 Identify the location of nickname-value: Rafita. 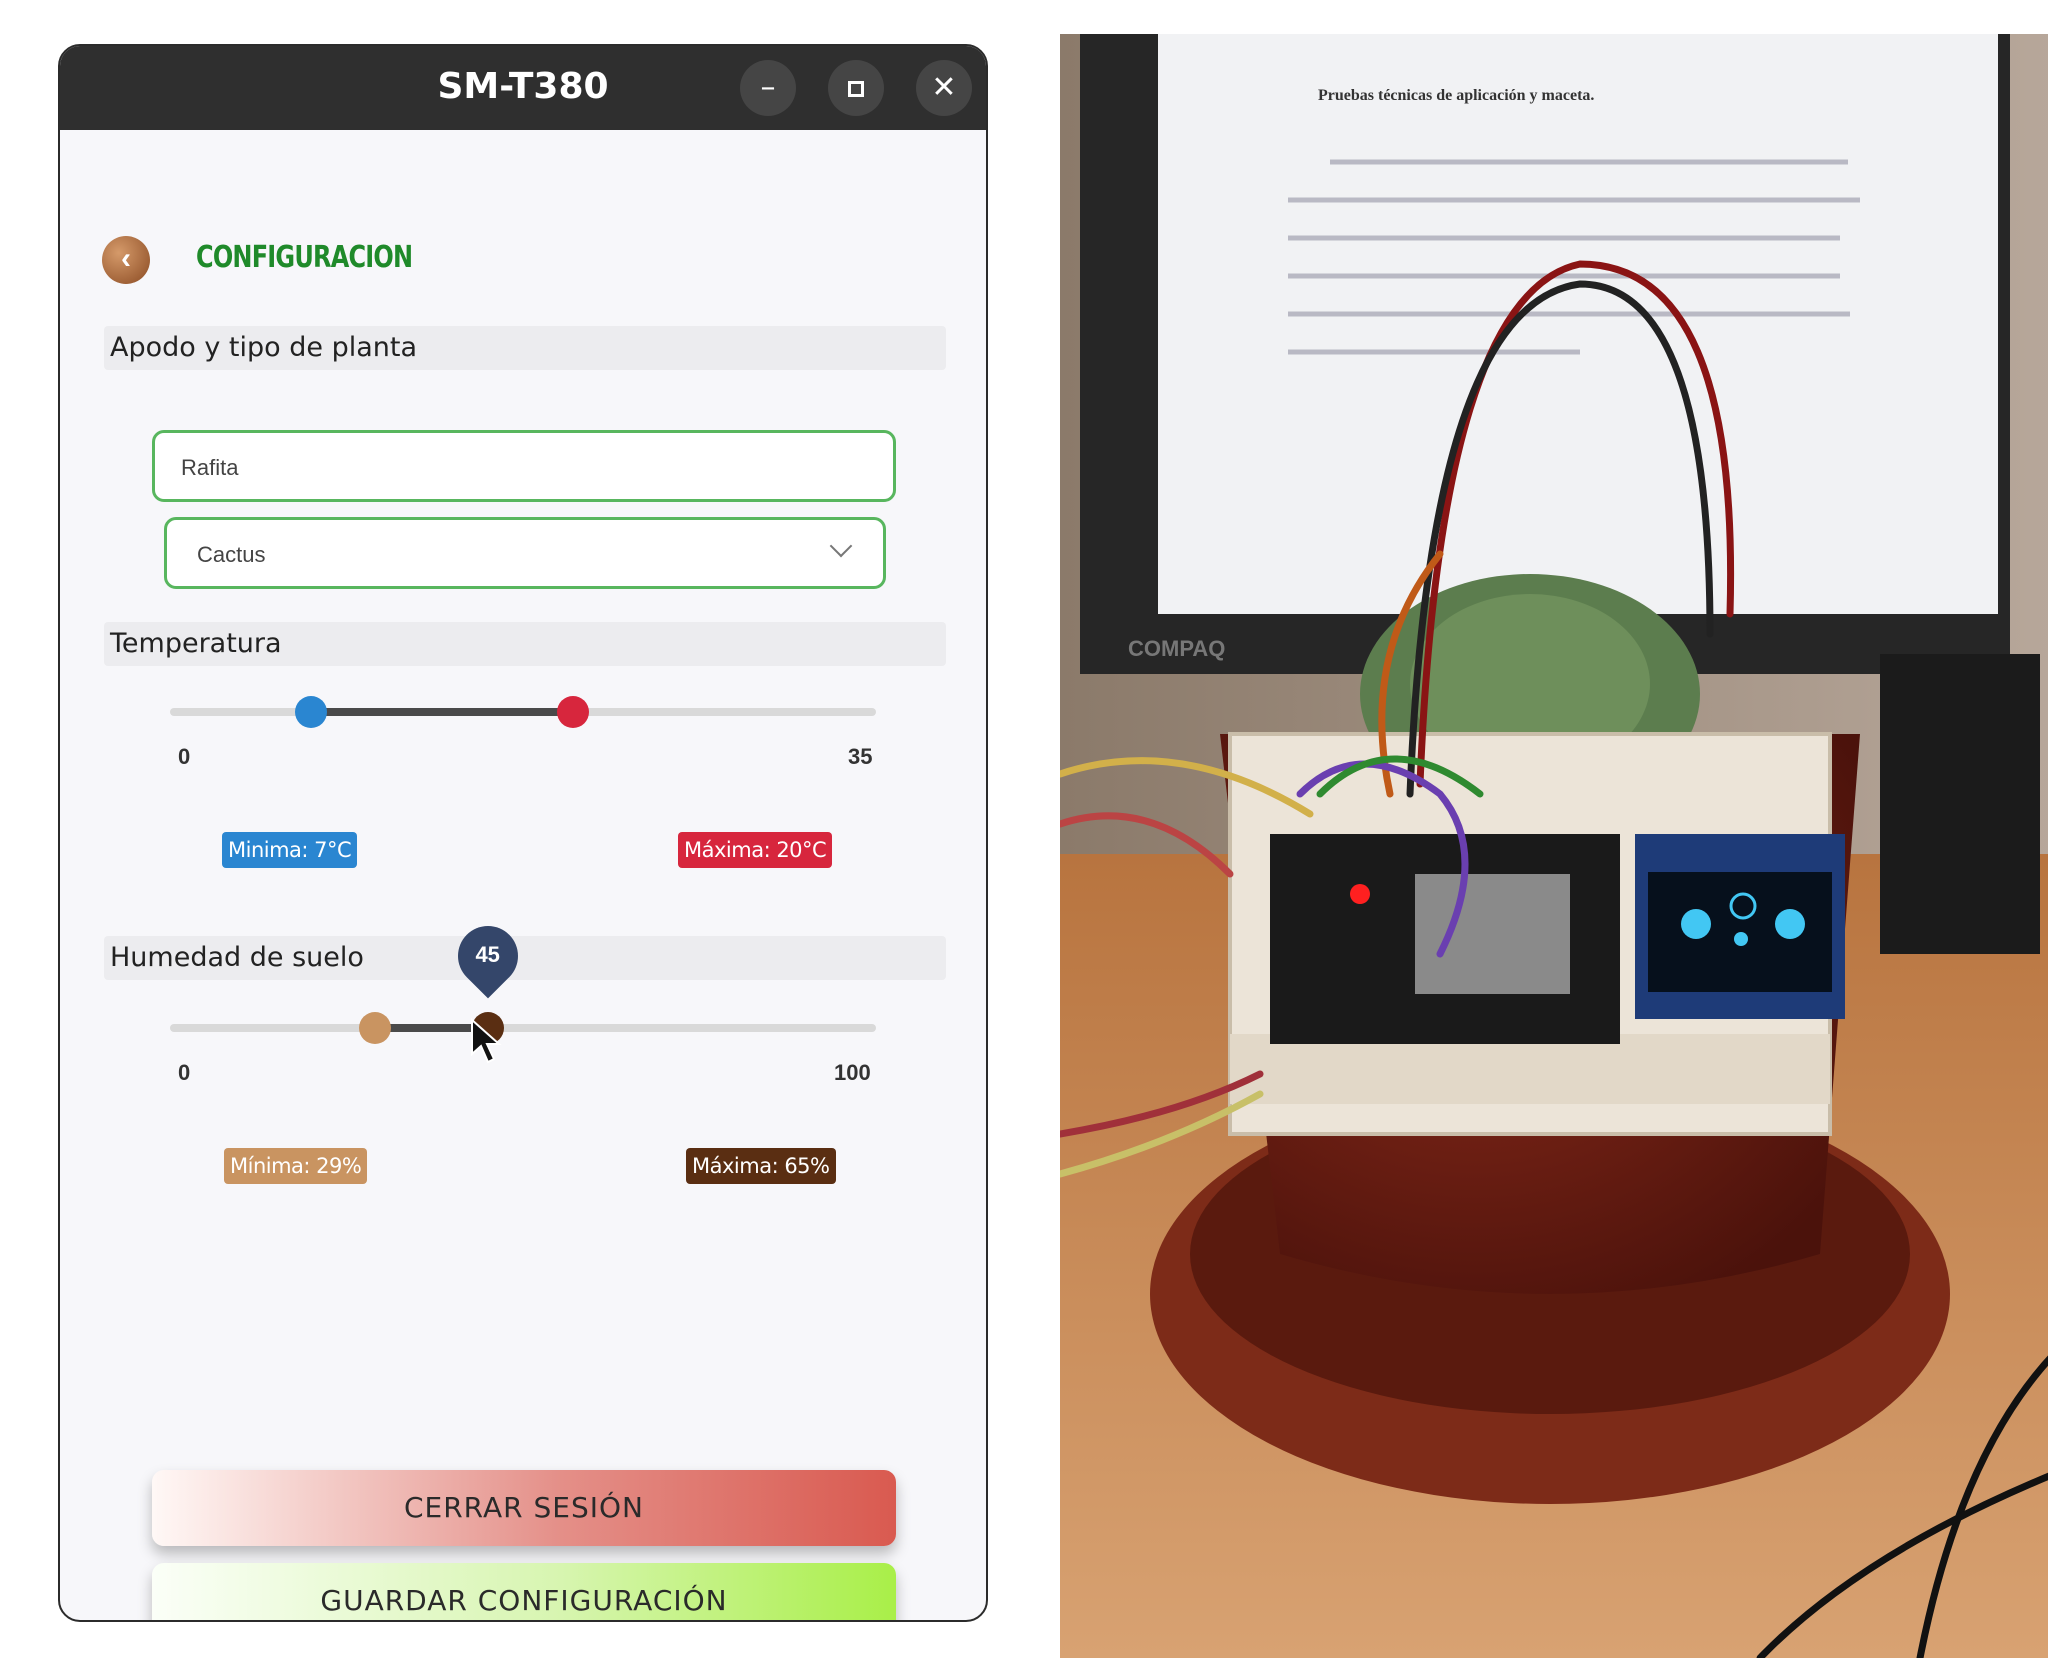
(210, 467).